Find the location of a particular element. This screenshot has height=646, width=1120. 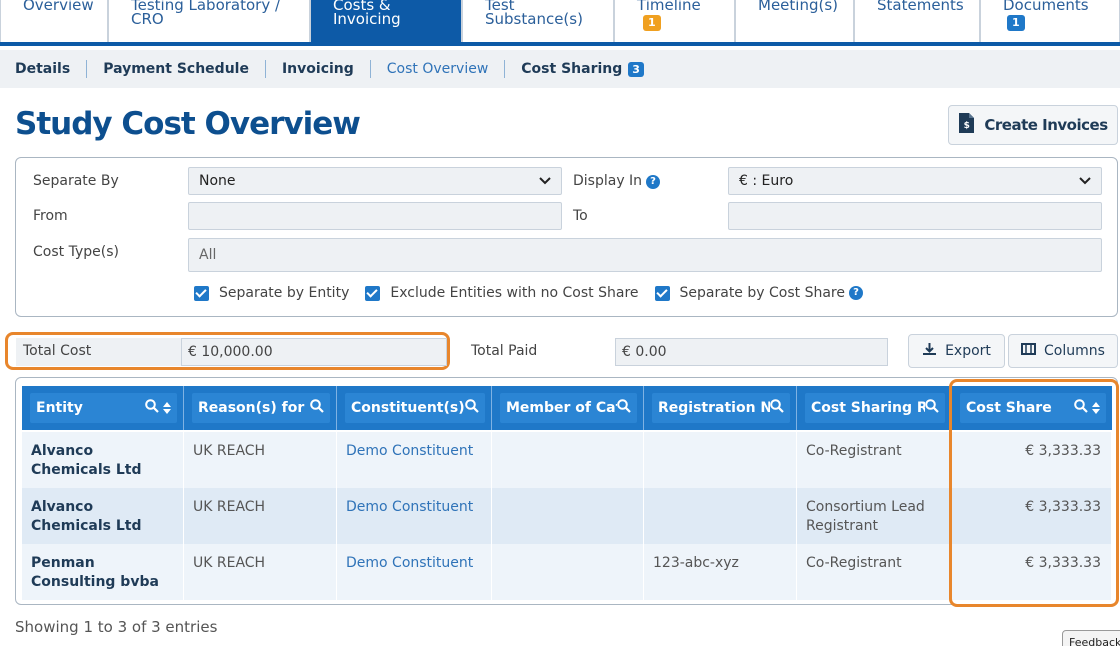

display-in-value: € : Euro is located at coordinates (766, 181).